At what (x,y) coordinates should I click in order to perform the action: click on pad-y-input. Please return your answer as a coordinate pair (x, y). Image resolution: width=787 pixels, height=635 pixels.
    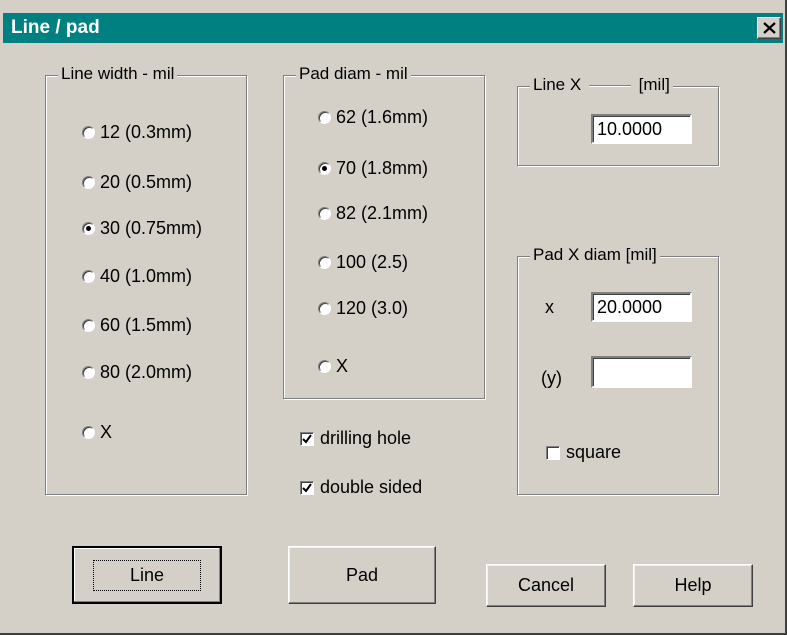
    Looking at the image, I should click on (641, 372).